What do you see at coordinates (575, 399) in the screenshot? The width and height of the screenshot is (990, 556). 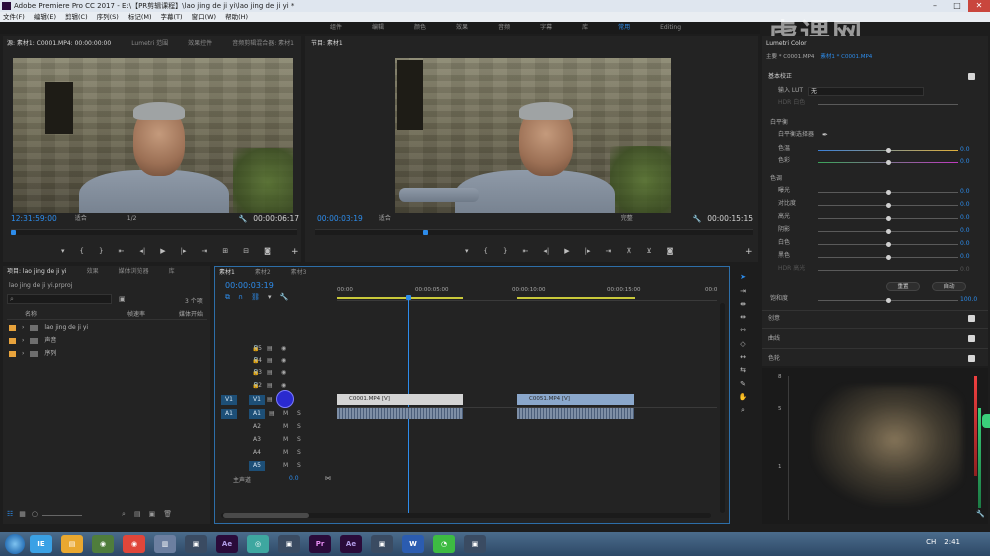 I see `video-clip: C0051.MP4 [V]` at bounding box center [575, 399].